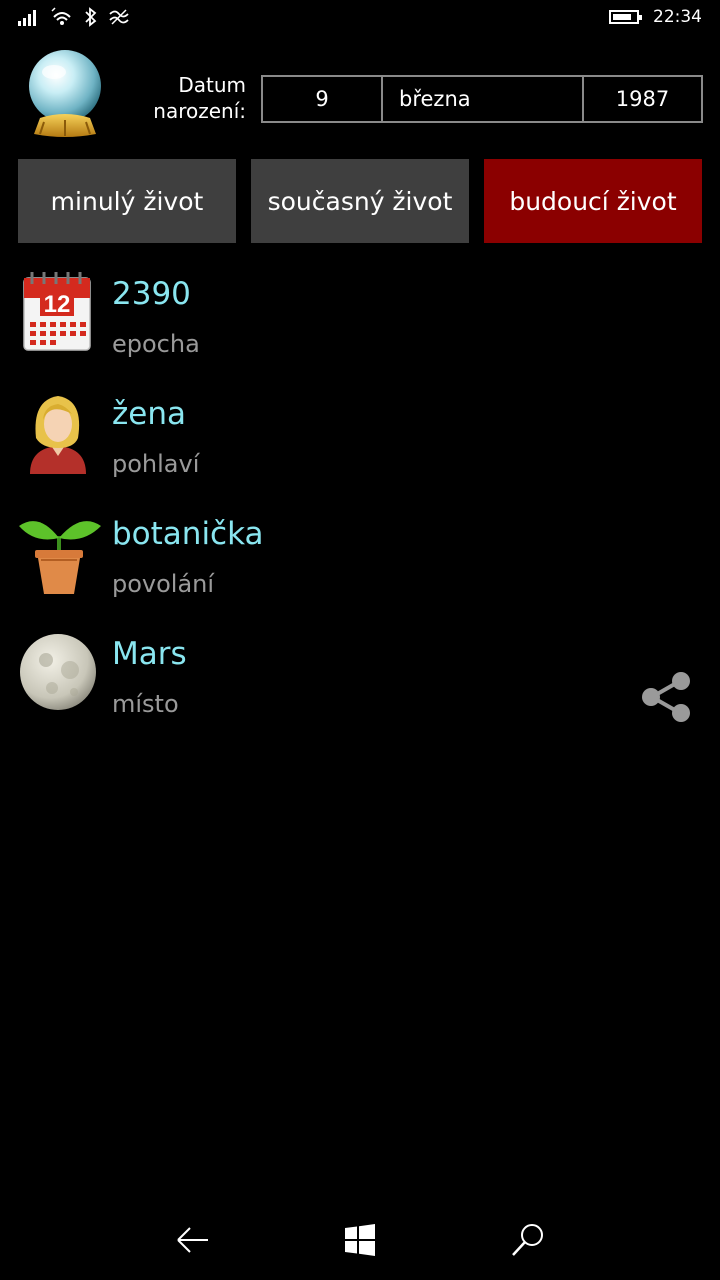 The width and height of the screenshot is (720, 1280). What do you see at coordinates (149, 414) in the screenshot?
I see `gender-value: žena` at bounding box center [149, 414].